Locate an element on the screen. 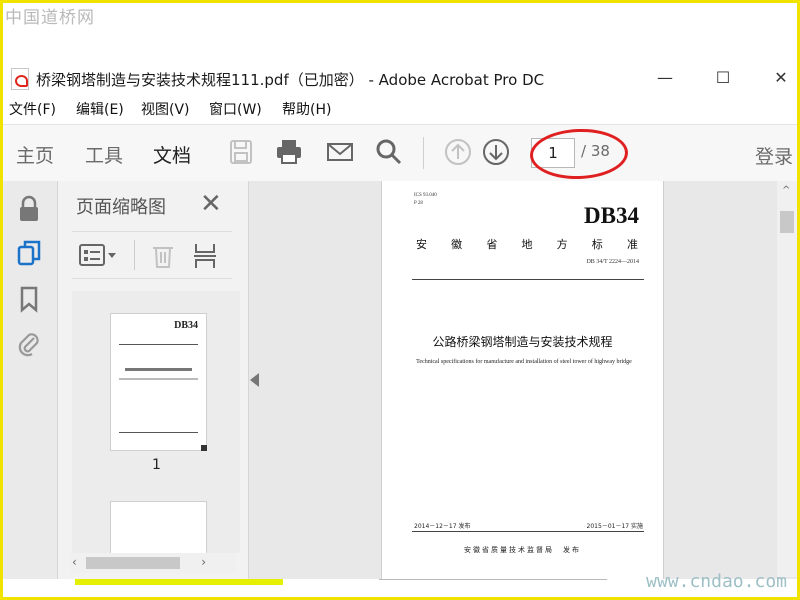  standard-char: 省 is located at coordinates (492, 244).